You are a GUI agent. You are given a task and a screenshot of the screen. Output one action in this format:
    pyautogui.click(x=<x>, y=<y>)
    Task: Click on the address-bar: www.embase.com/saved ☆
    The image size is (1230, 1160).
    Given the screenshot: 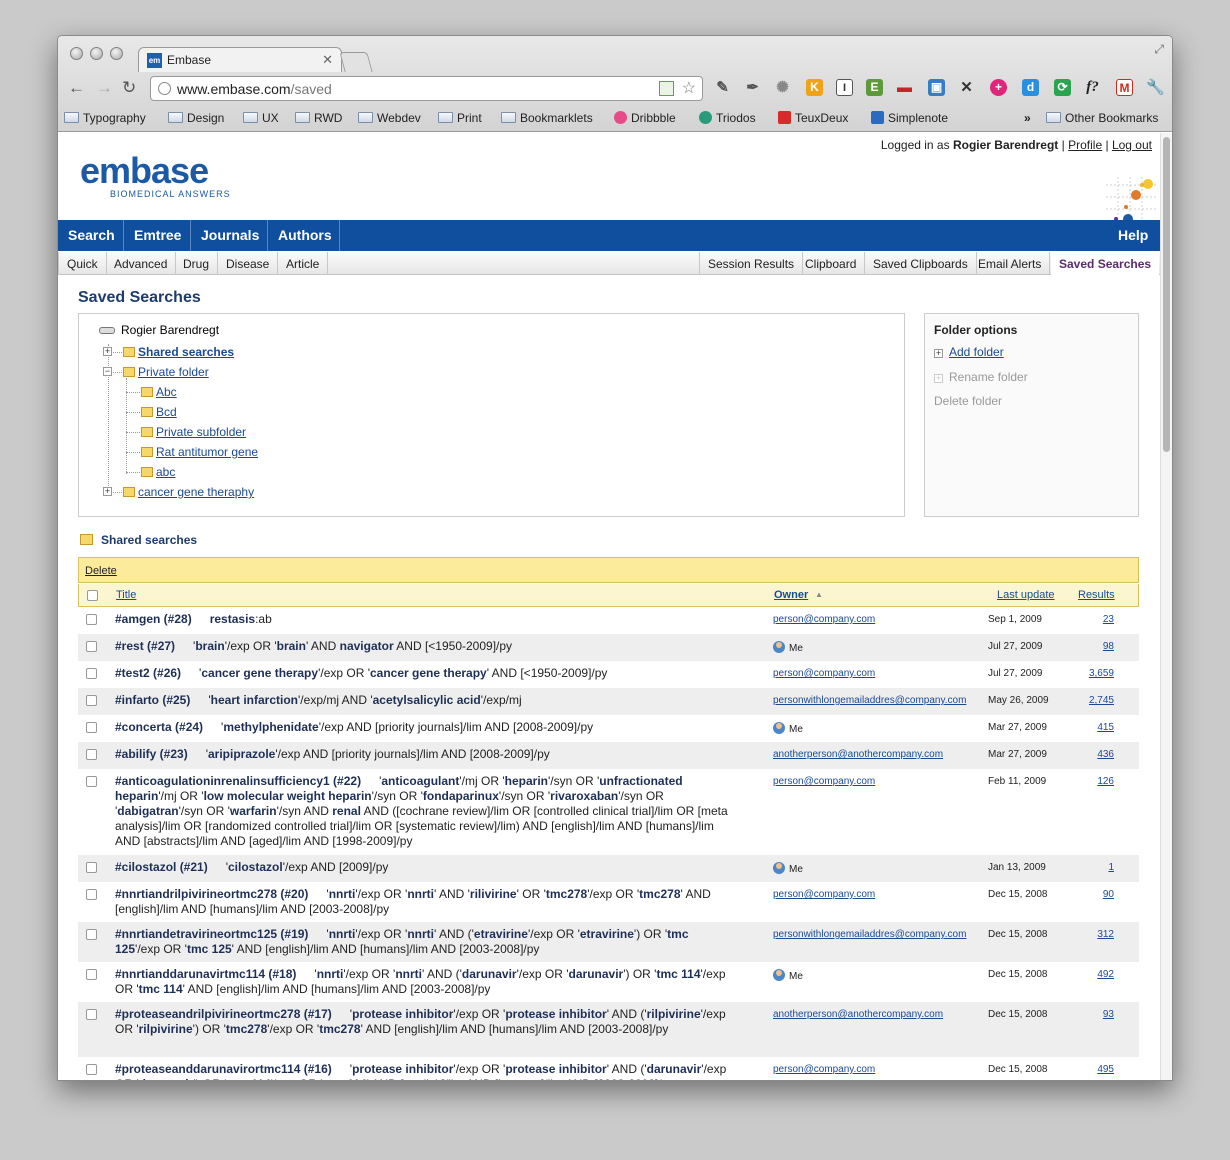 What is the action you would take?
    pyautogui.click(x=426, y=88)
    